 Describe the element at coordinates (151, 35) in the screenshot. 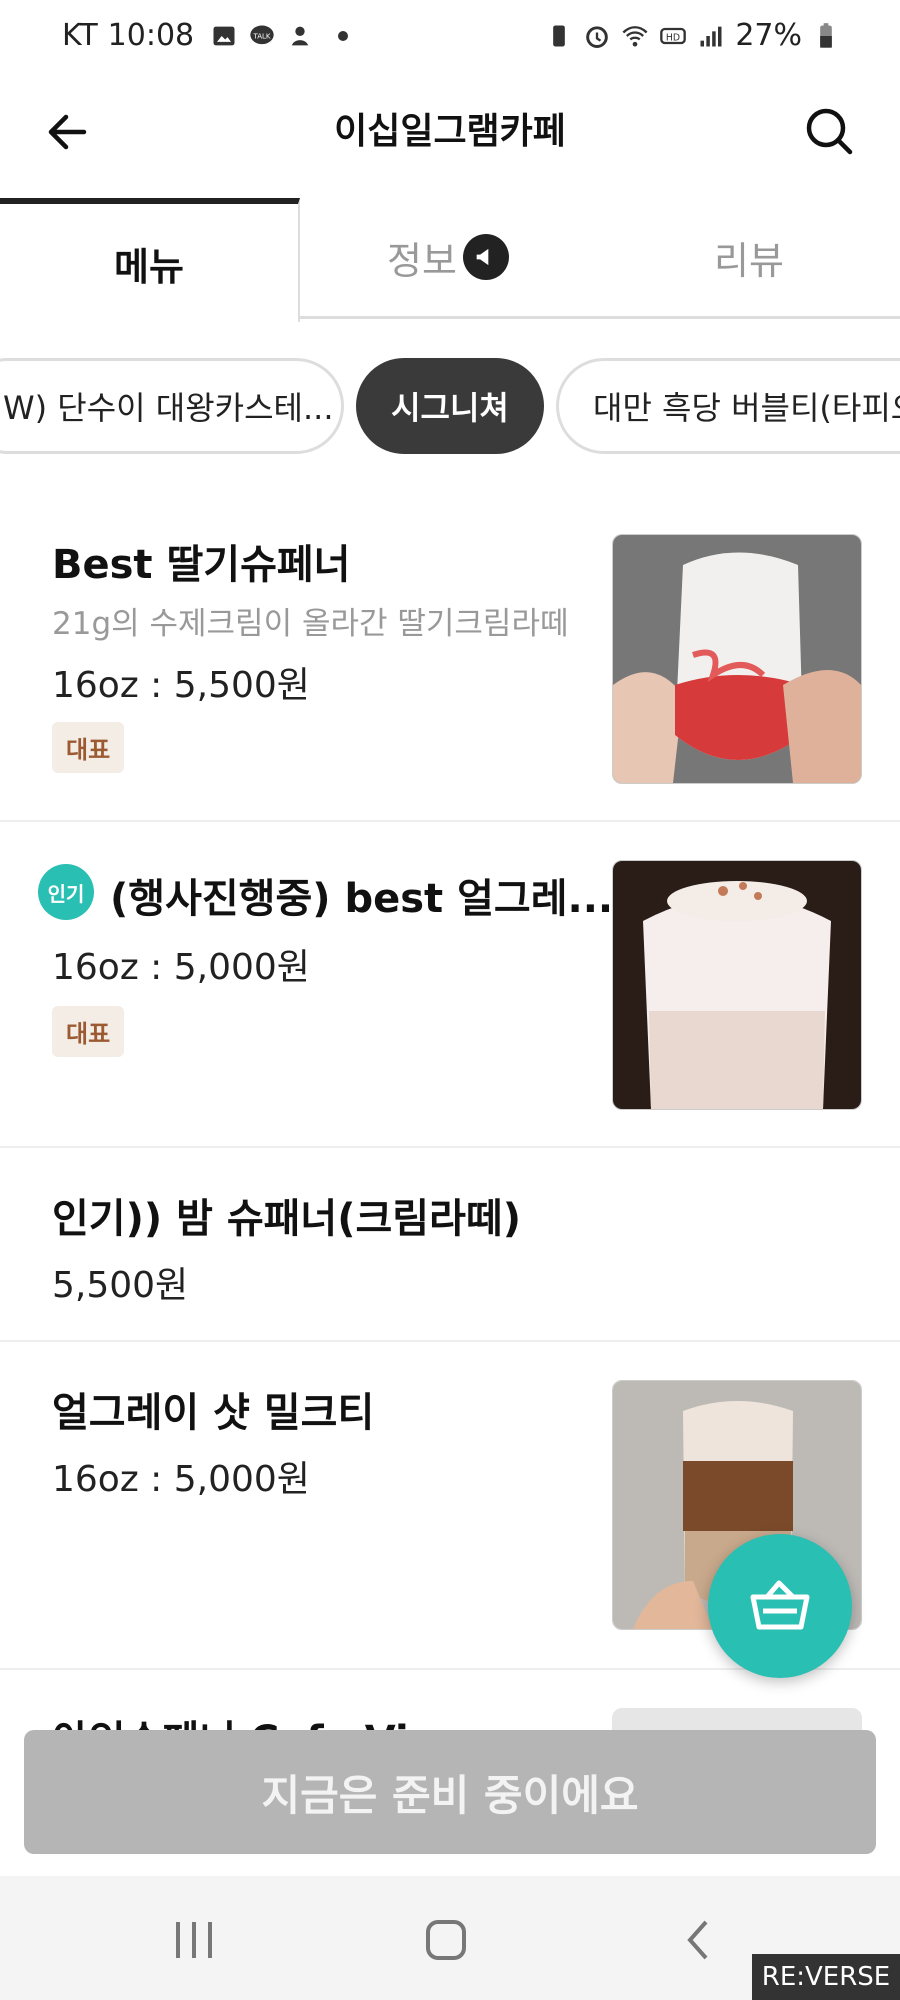

I see `time-label: 10:08` at that location.